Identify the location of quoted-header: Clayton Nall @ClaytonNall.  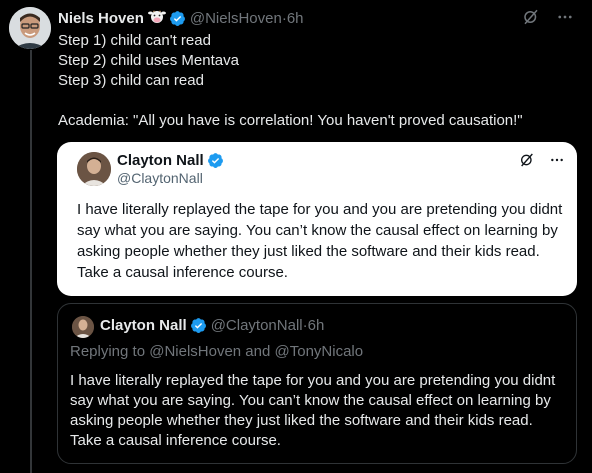
(170, 169).